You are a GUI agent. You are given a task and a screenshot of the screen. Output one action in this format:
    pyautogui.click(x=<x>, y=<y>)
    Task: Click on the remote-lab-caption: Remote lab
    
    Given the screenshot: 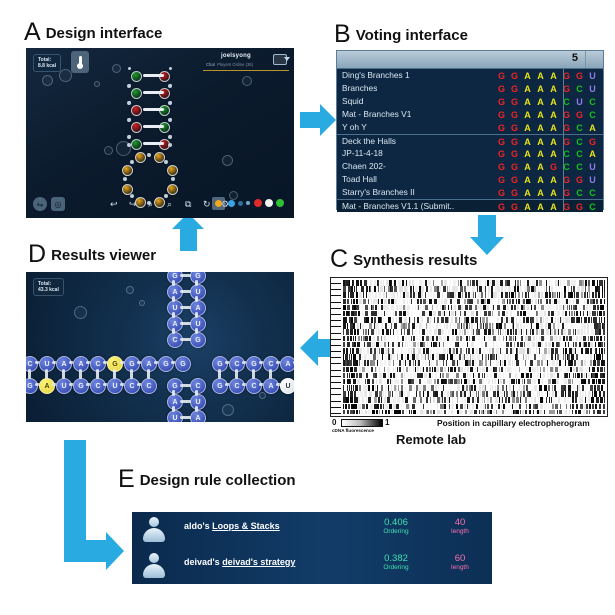 What is the action you would take?
    pyautogui.click(x=431, y=439)
    